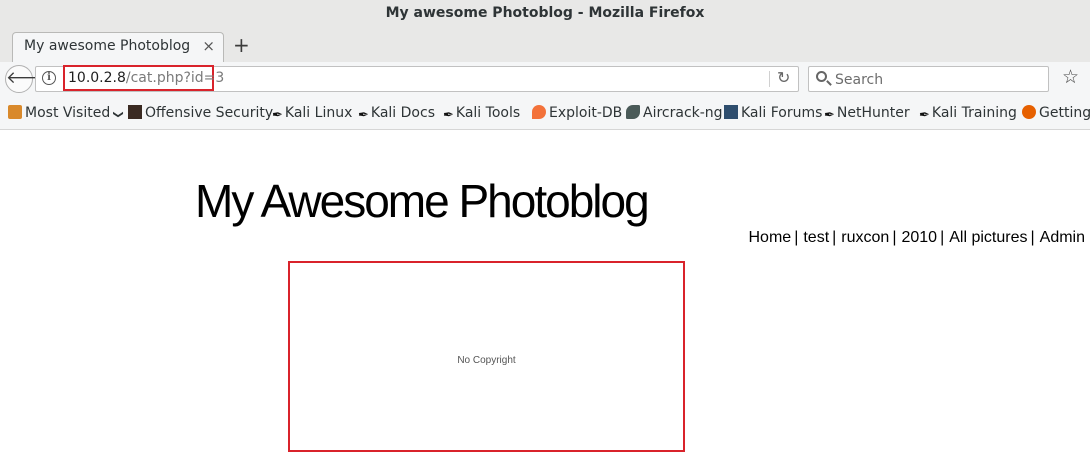  I want to click on offsec-icon, so click(135, 112).